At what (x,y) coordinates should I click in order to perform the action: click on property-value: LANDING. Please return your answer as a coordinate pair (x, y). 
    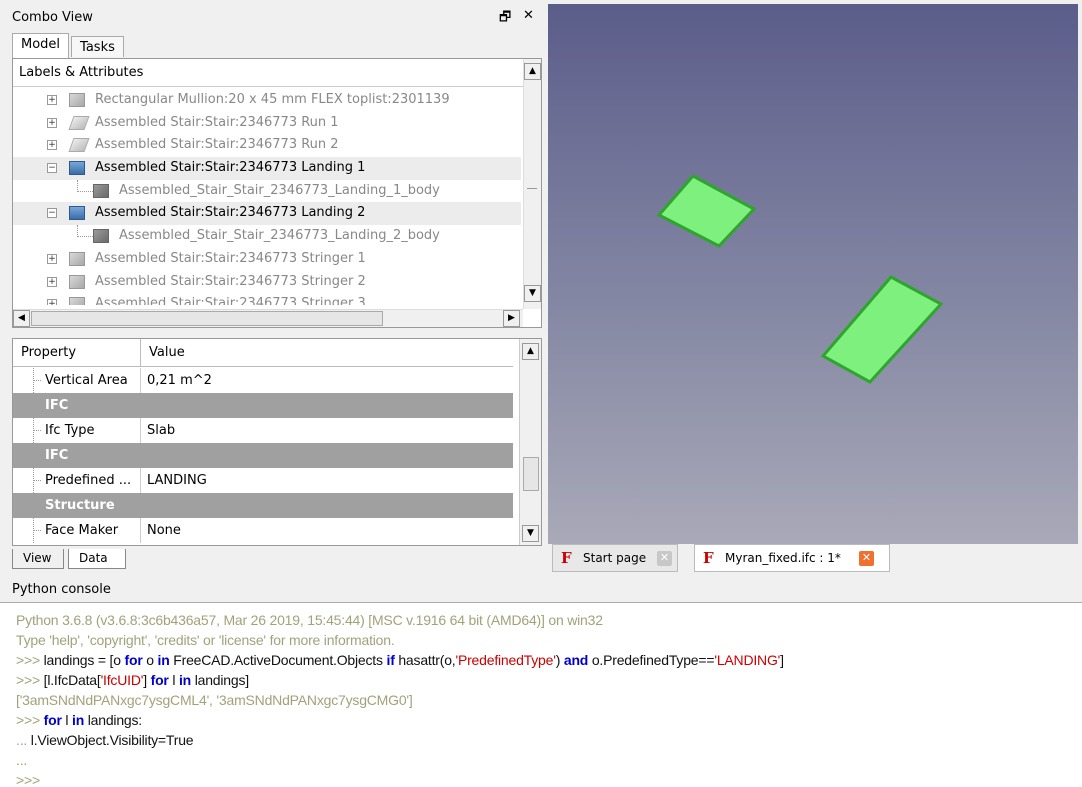
    Looking at the image, I should click on (174, 480).